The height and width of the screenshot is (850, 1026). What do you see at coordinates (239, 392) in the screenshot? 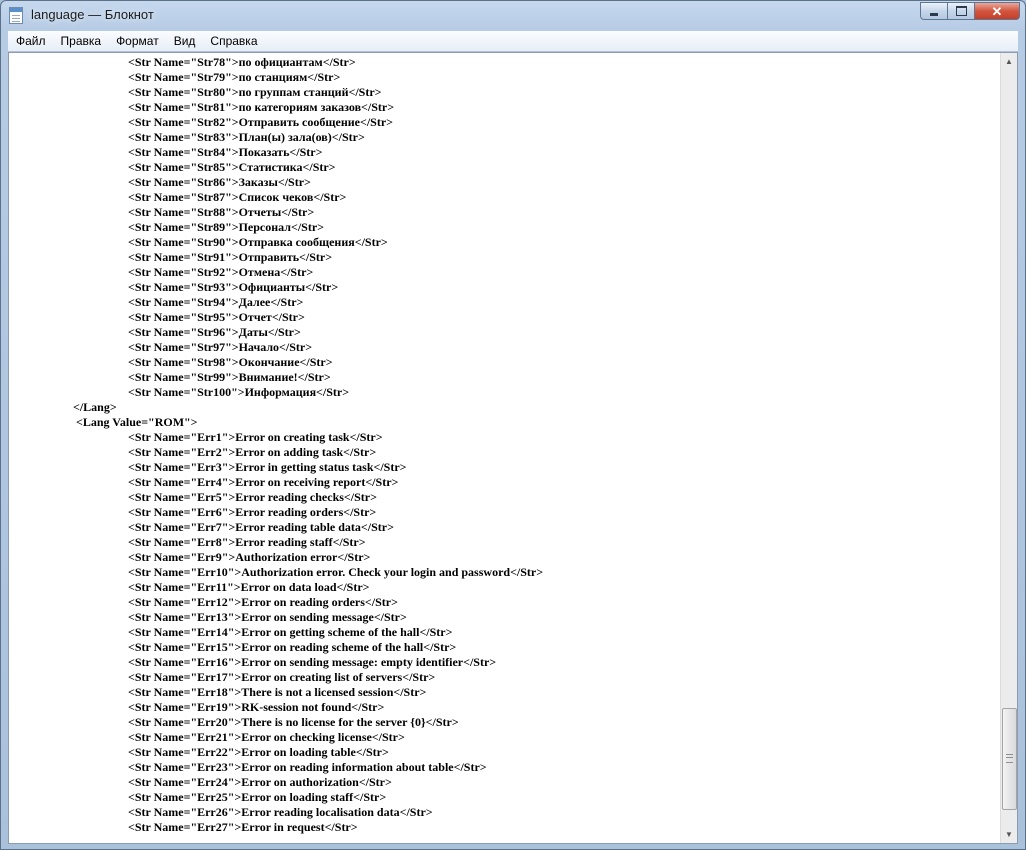
I see `text-line: <Str Name="Str100">Информация</Str>` at bounding box center [239, 392].